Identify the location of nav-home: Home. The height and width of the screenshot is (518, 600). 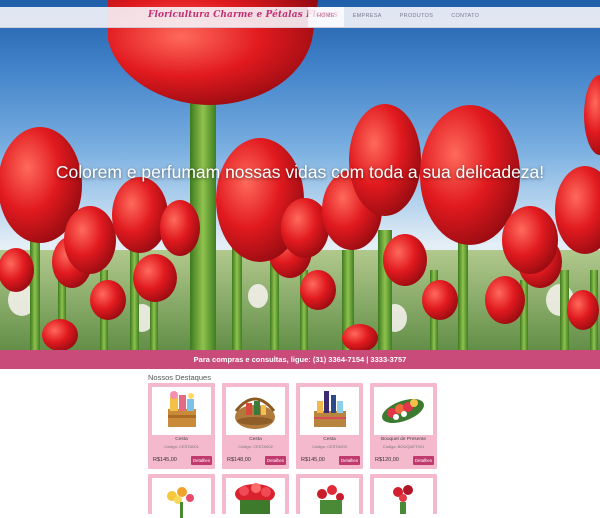
(326, 17).